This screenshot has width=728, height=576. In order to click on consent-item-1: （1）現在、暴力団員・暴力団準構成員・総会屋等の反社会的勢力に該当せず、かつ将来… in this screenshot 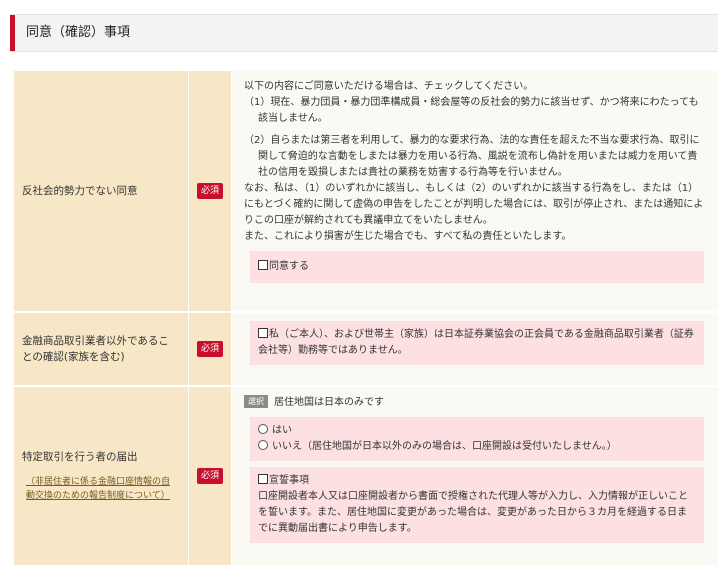, I will do `click(471, 110)`.